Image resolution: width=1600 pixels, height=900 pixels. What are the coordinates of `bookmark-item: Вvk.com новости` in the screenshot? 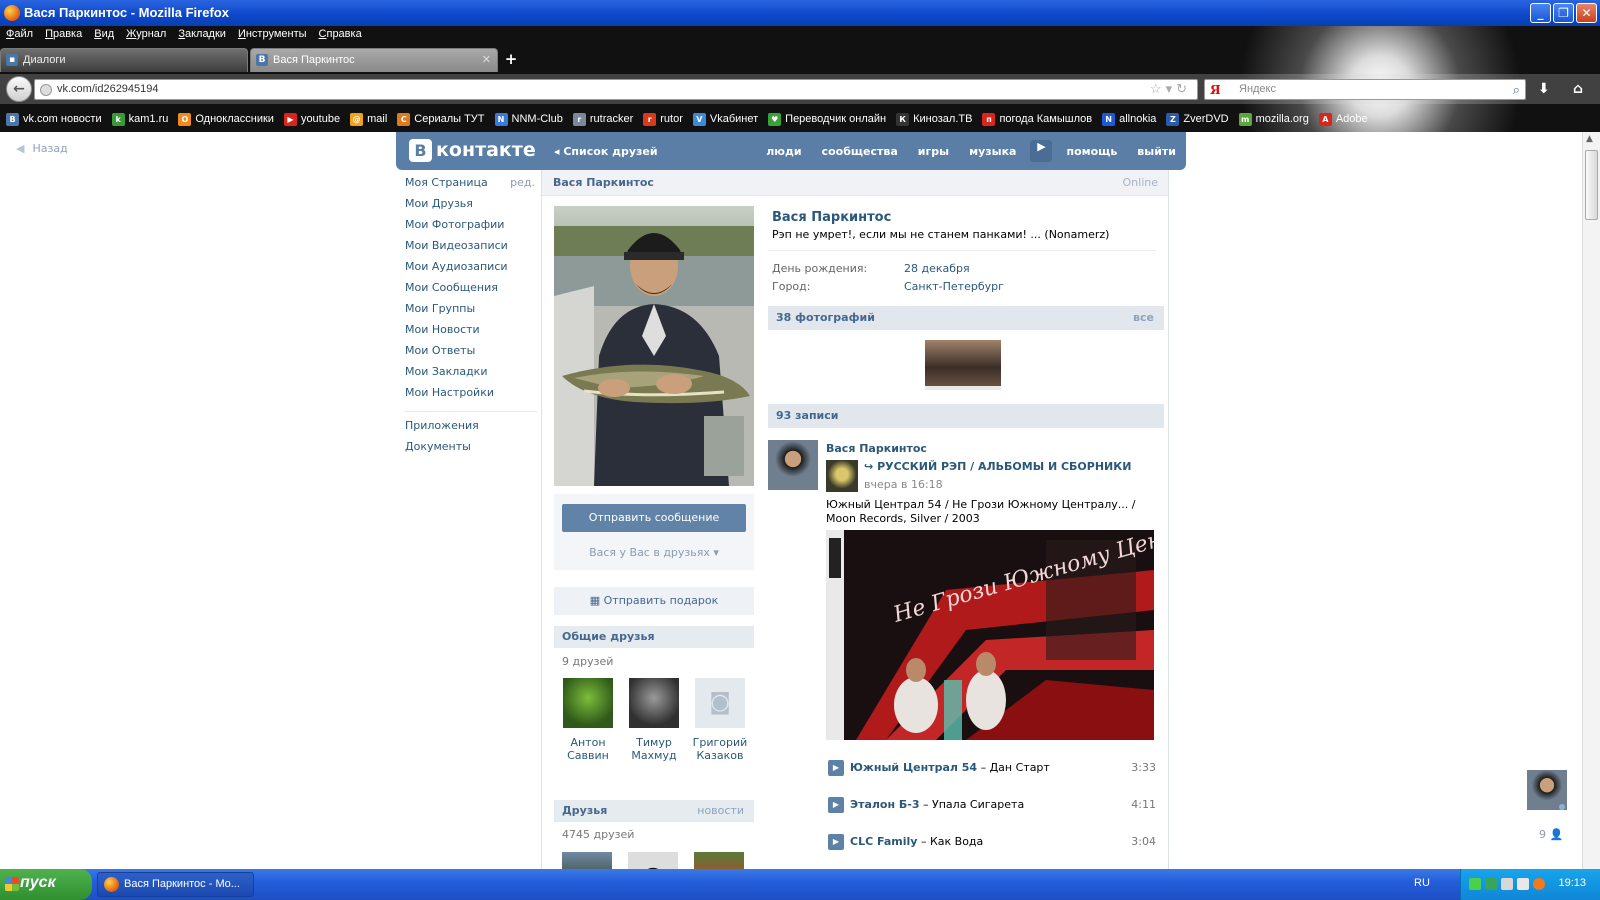 It's located at (54, 119).